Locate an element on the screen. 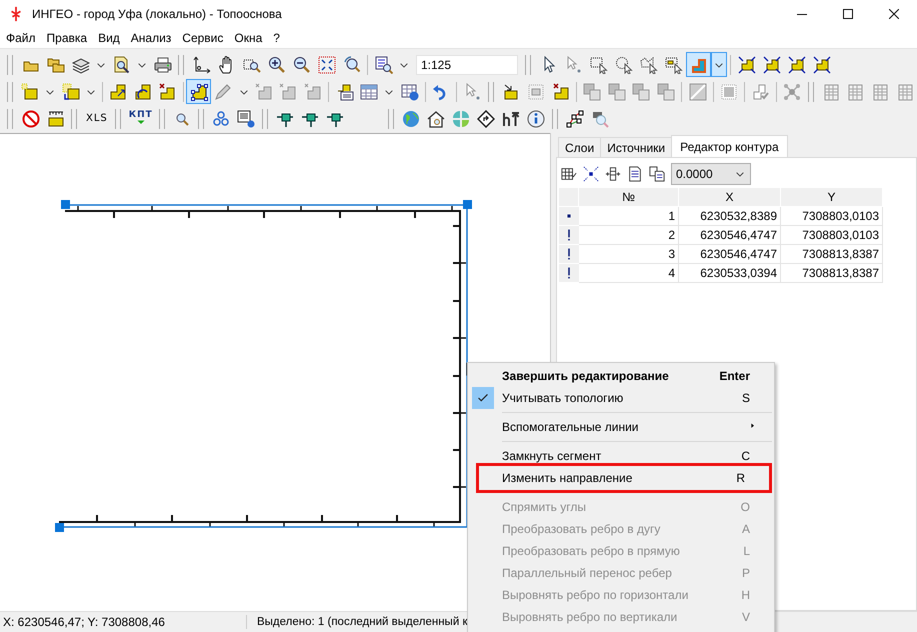 The image size is (917, 632). turn-sign-icon is located at coordinates (486, 119).